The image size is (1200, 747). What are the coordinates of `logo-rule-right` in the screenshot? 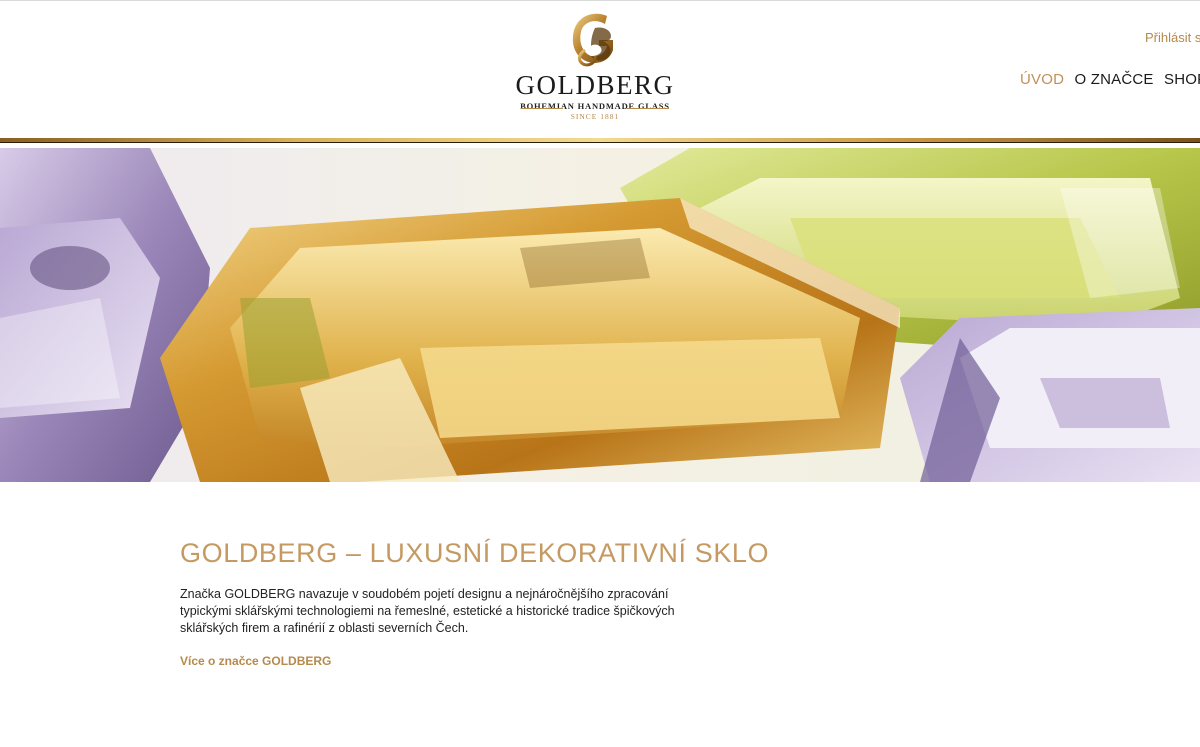 It's located at (648, 108).